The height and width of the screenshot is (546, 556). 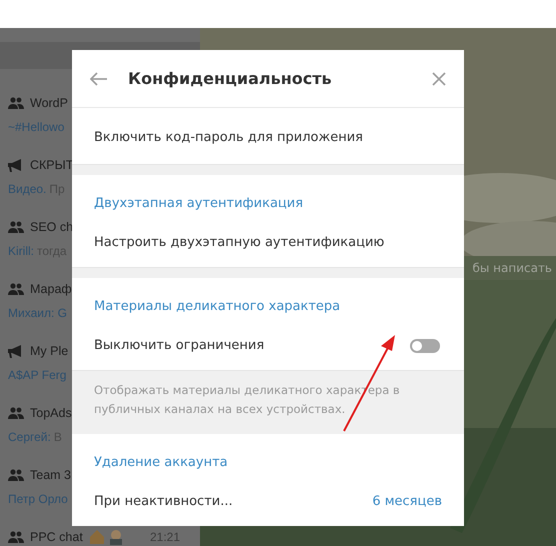 What do you see at coordinates (239, 243) in the screenshot?
I see `row-label: Настроить двухэтапную аутентификацию` at bounding box center [239, 243].